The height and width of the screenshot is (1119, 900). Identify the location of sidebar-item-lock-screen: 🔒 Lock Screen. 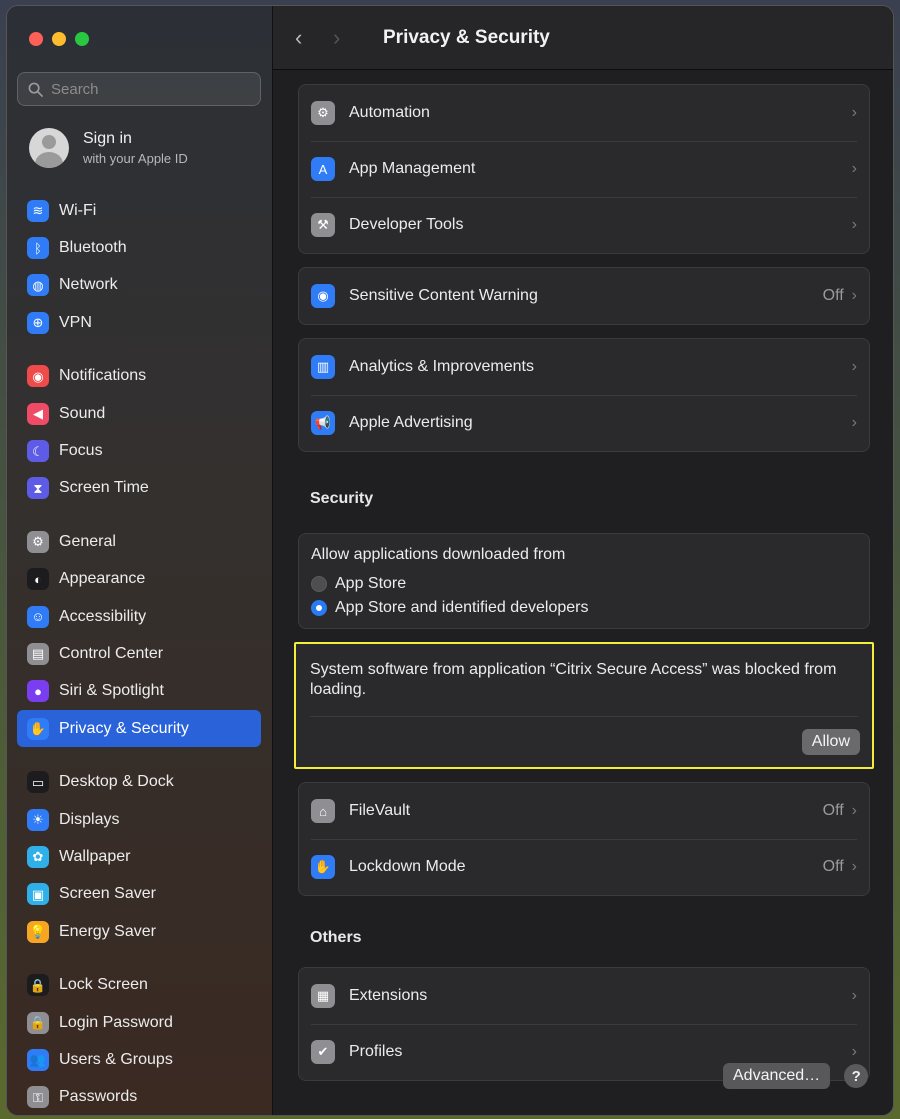
(139, 984).